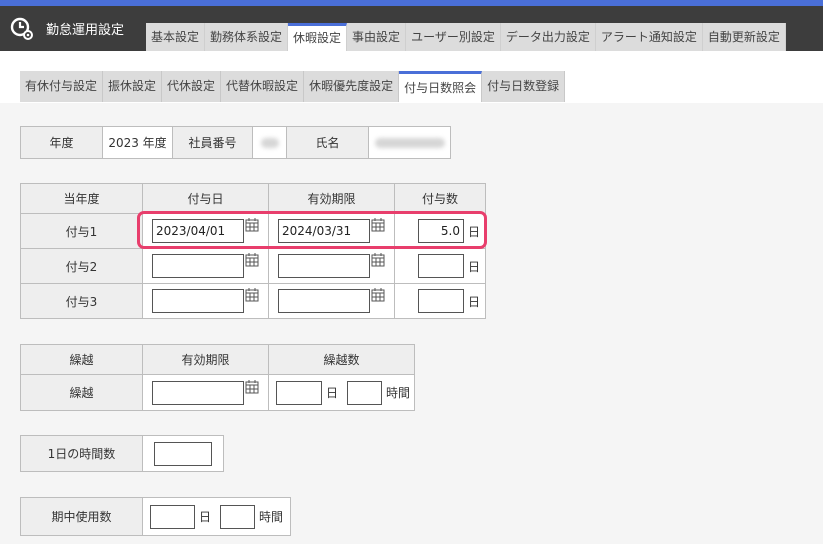 The height and width of the screenshot is (544, 823). Describe the element at coordinates (331, 198) in the screenshot. I see `header-expiry: 有効期限` at that location.